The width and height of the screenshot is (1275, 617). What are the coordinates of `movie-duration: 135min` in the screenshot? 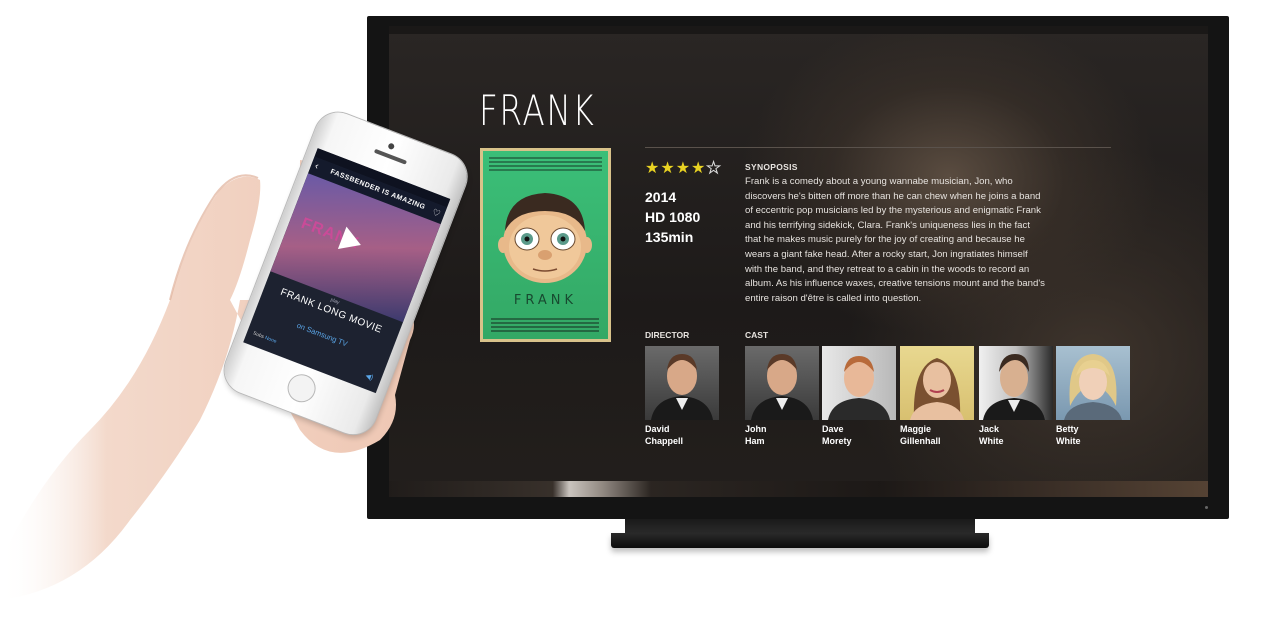 It's located at (669, 237).